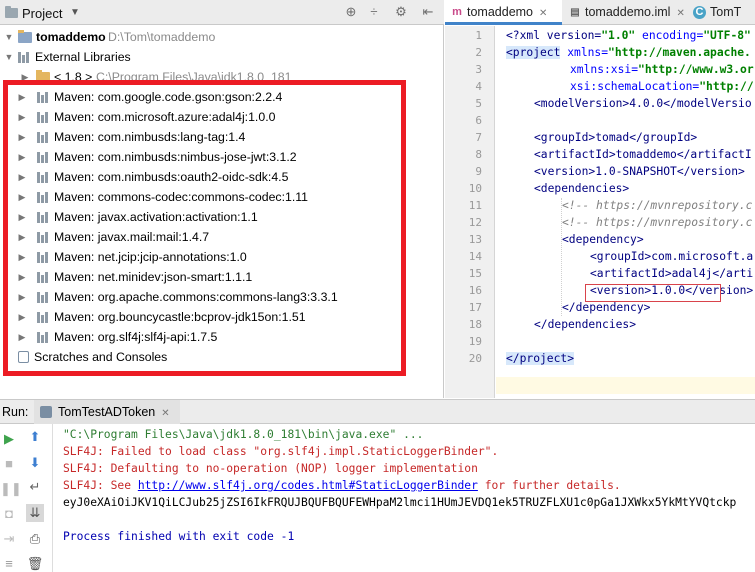  I want to click on code-token: "http://maven.apache., so click(679, 52).